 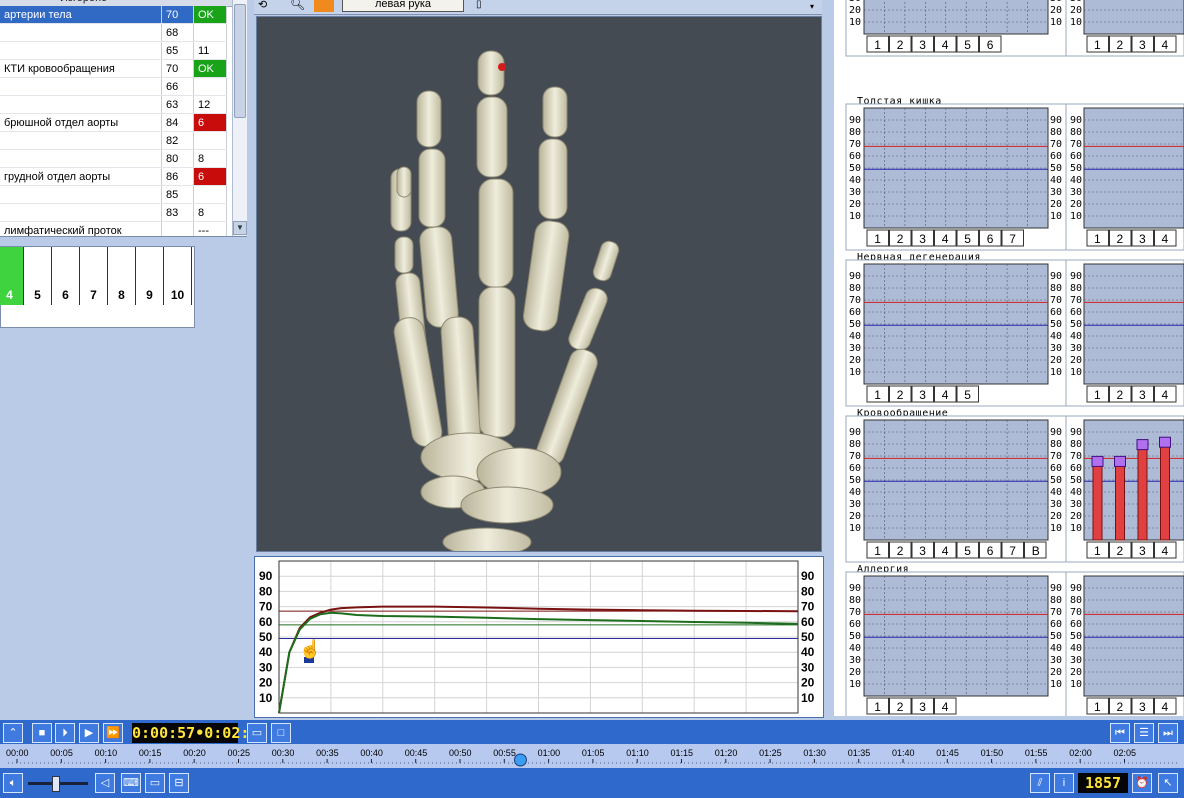 What do you see at coordinates (1056, 192) in the screenshot?
I see `chart-tick-mid: 30` at bounding box center [1056, 192].